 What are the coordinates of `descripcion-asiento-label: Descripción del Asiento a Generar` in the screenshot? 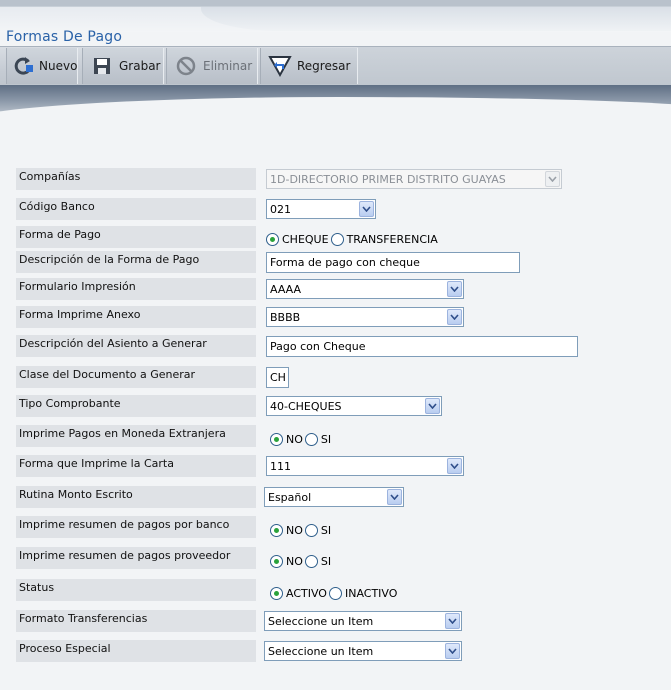 It's located at (136, 346).